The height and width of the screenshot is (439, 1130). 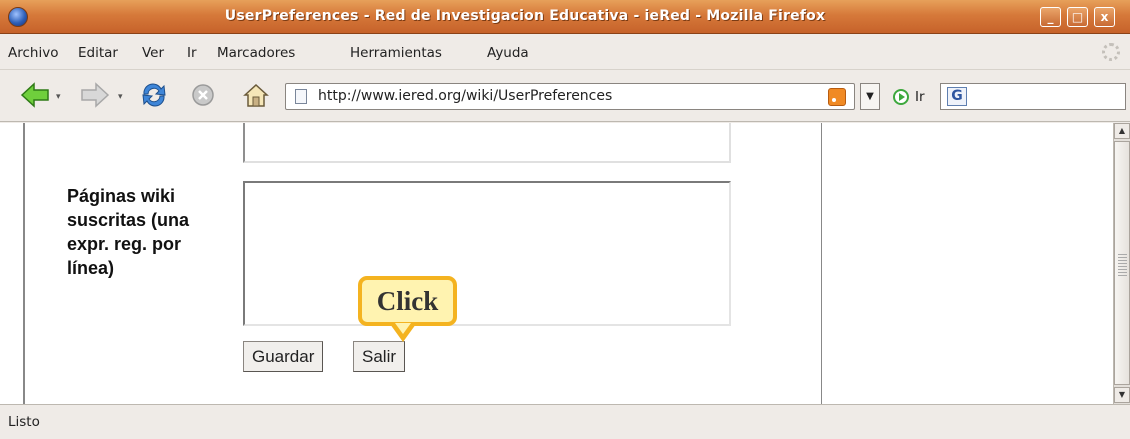 I want to click on firefox-icon, so click(x=18, y=17).